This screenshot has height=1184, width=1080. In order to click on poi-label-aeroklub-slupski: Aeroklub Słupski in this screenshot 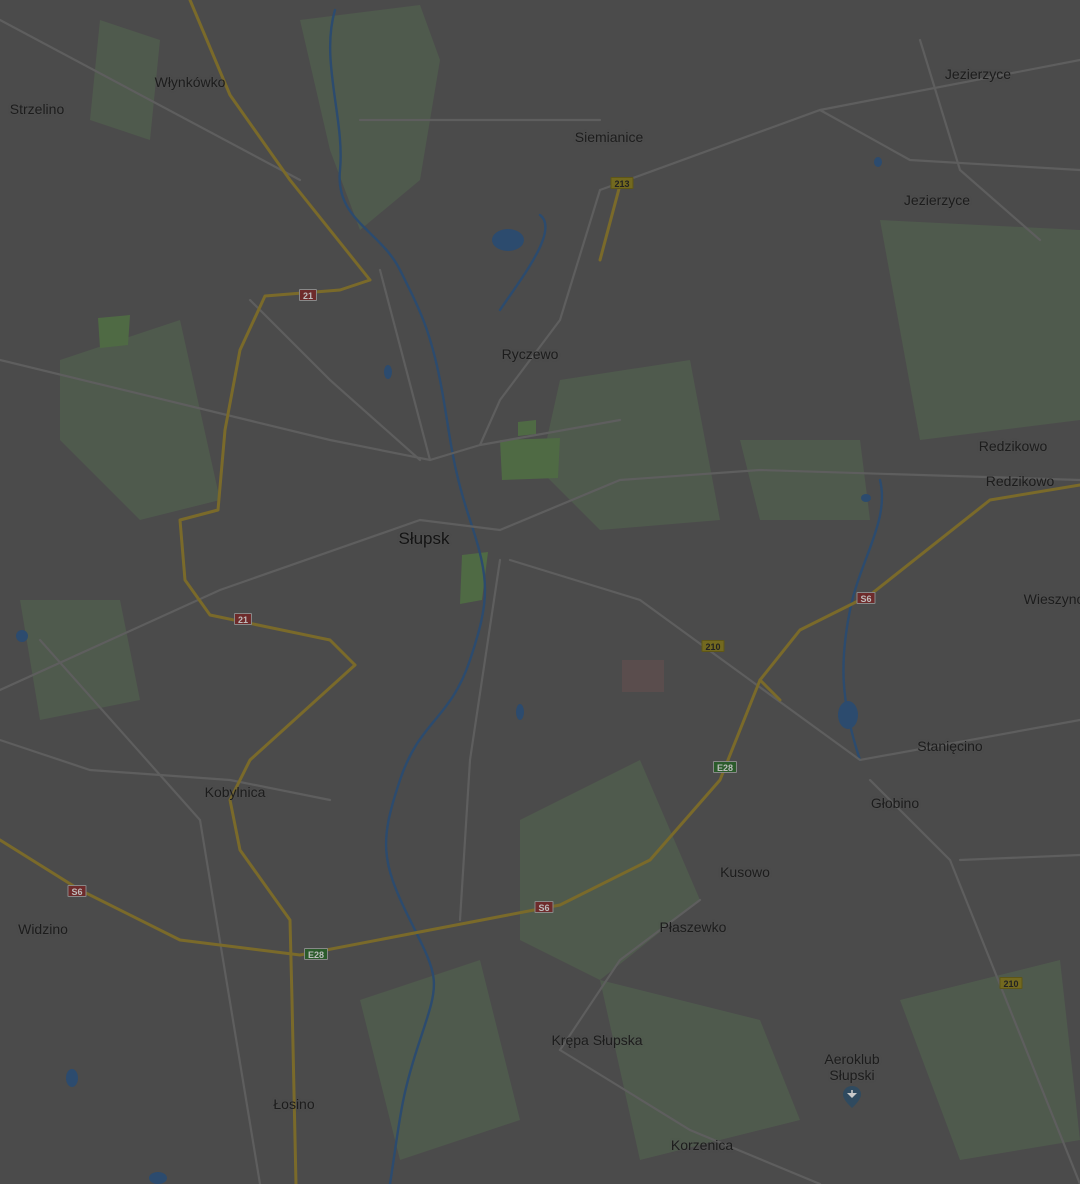, I will do `click(851, 1067)`.